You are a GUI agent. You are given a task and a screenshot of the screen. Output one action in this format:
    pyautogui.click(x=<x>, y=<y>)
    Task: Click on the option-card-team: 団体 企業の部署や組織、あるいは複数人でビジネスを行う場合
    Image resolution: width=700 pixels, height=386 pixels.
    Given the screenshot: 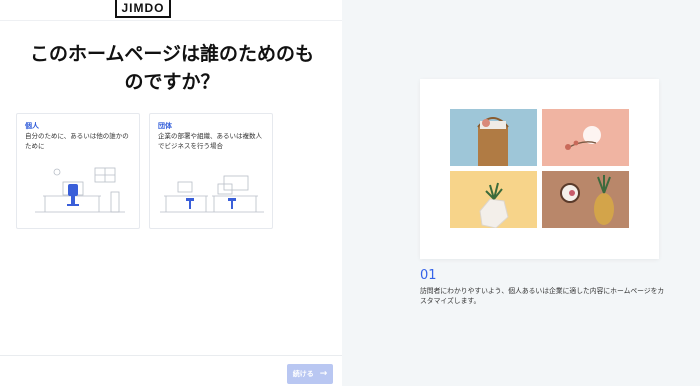 What is the action you would take?
    pyautogui.click(x=211, y=171)
    